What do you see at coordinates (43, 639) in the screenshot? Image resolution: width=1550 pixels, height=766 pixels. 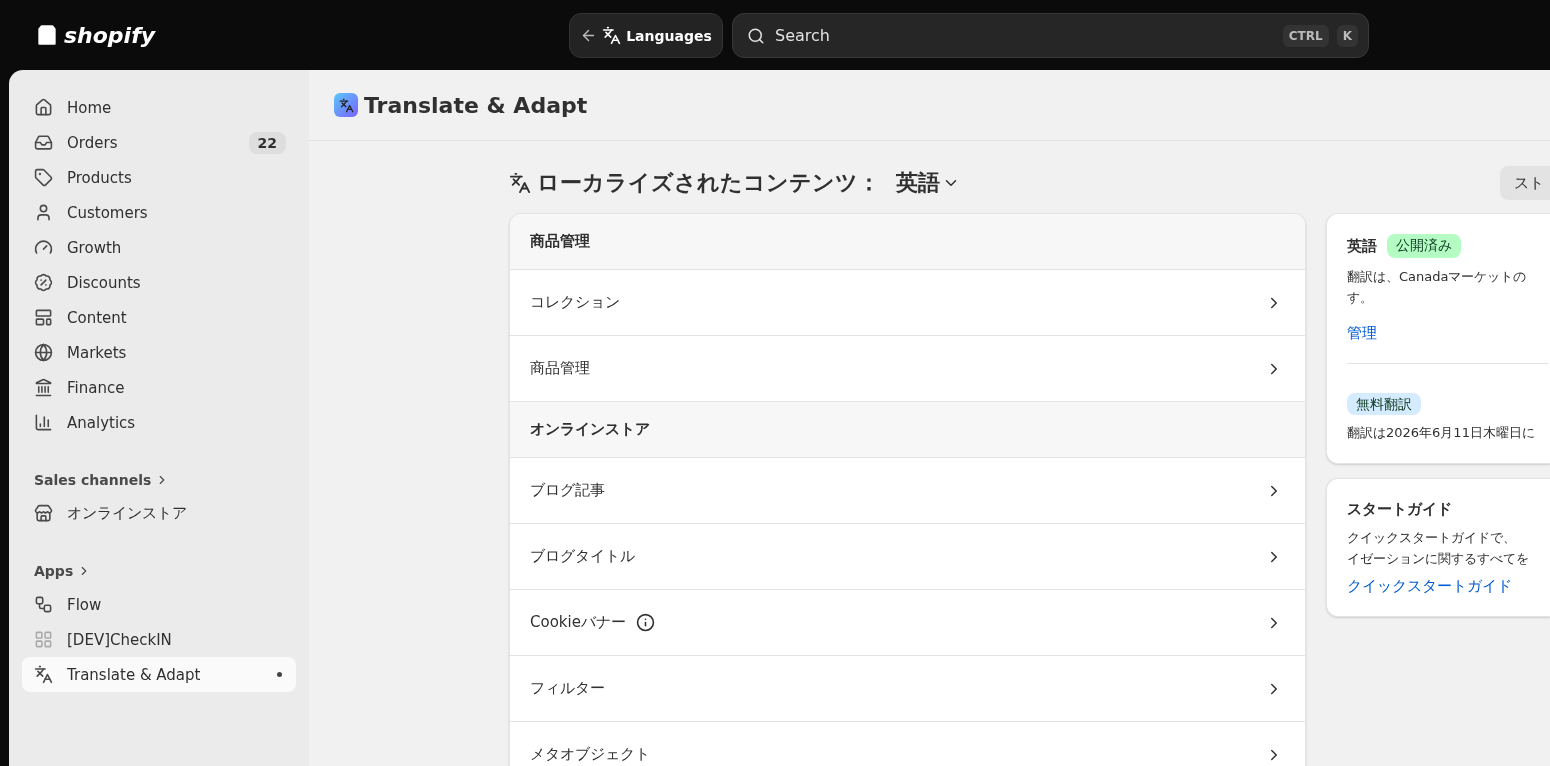 I see `grid-icon` at bounding box center [43, 639].